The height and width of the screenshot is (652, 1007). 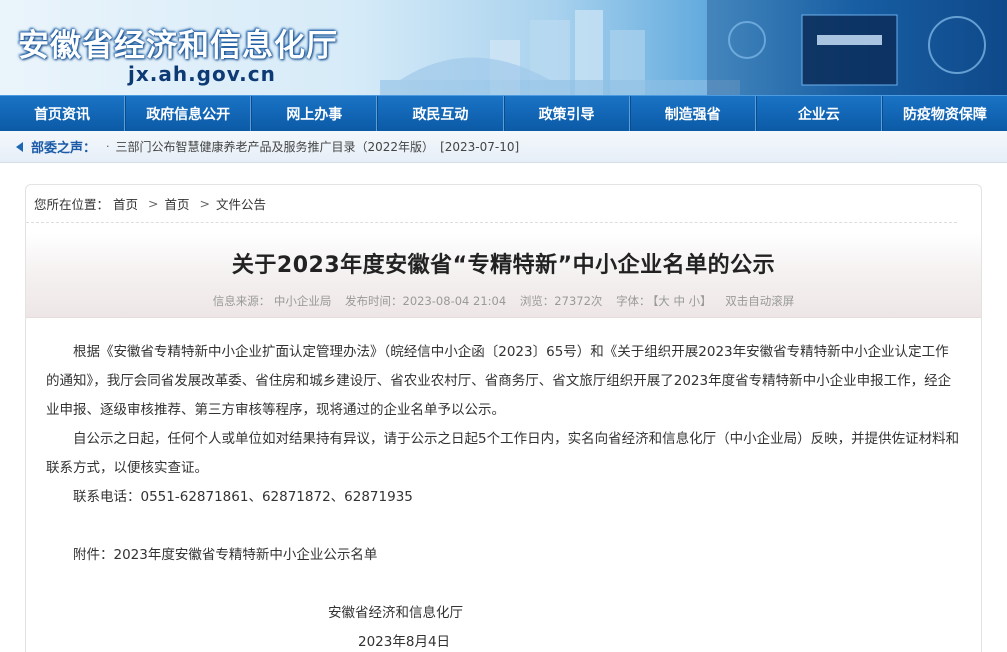 I want to click on nav-item-online-services: 网上办事, so click(x=314, y=113).